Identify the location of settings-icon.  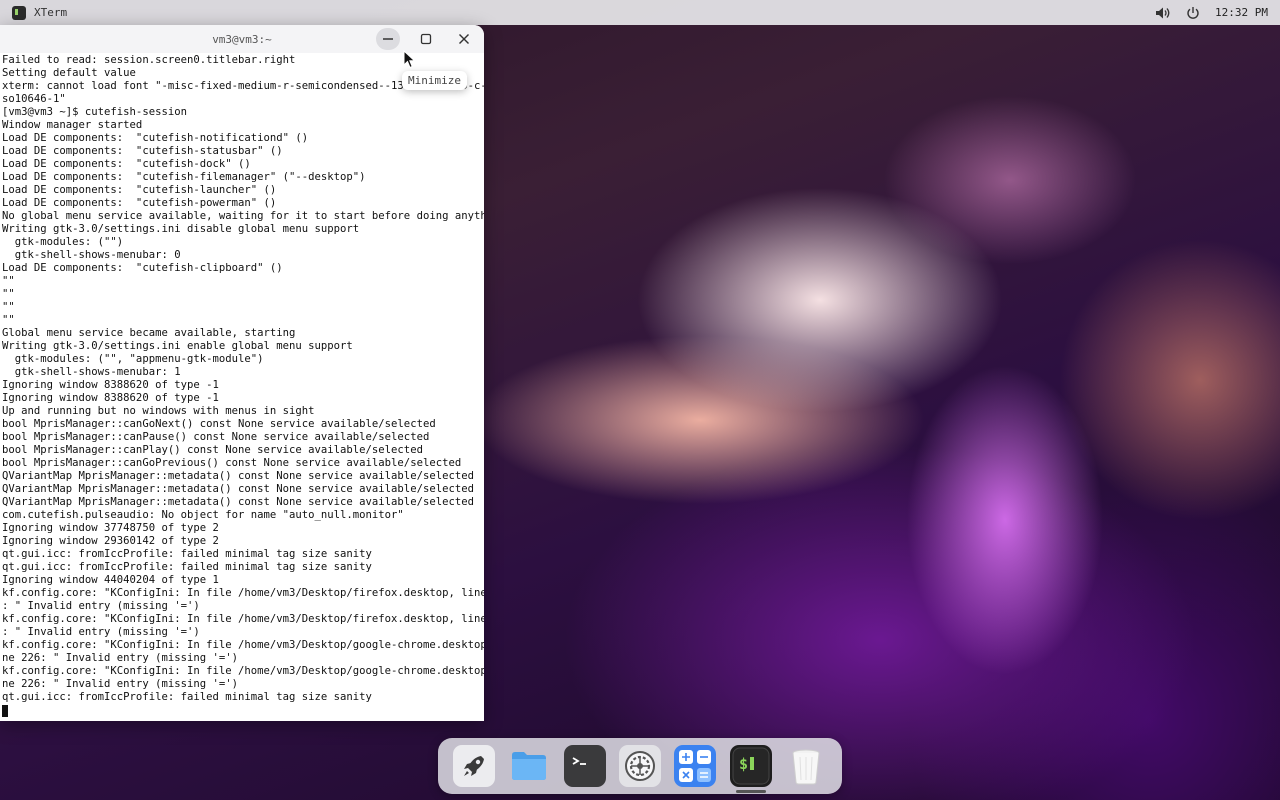
(639, 766).